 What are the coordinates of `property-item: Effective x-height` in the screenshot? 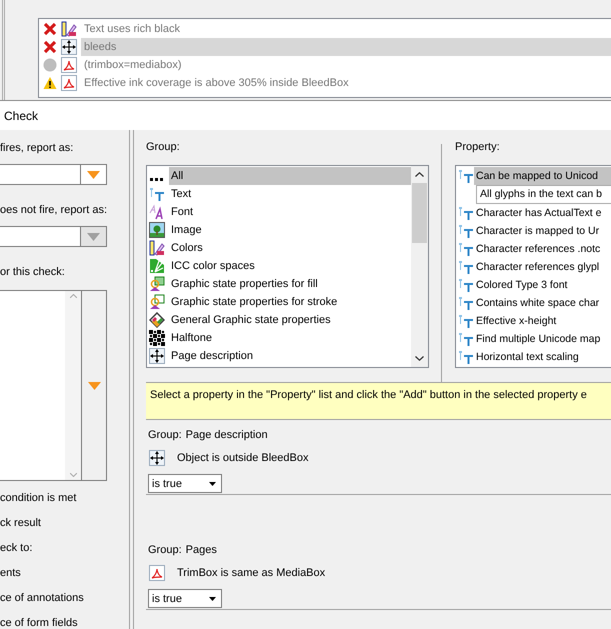 It's located at (542, 321).